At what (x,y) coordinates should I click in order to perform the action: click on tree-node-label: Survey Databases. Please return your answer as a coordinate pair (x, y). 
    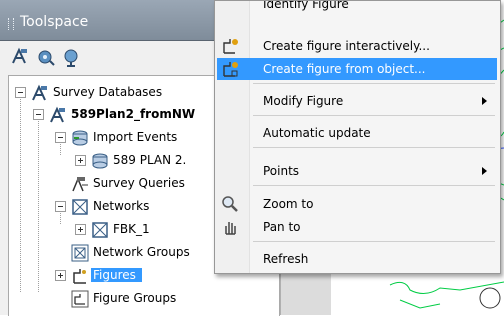
    Looking at the image, I should click on (108, 92).